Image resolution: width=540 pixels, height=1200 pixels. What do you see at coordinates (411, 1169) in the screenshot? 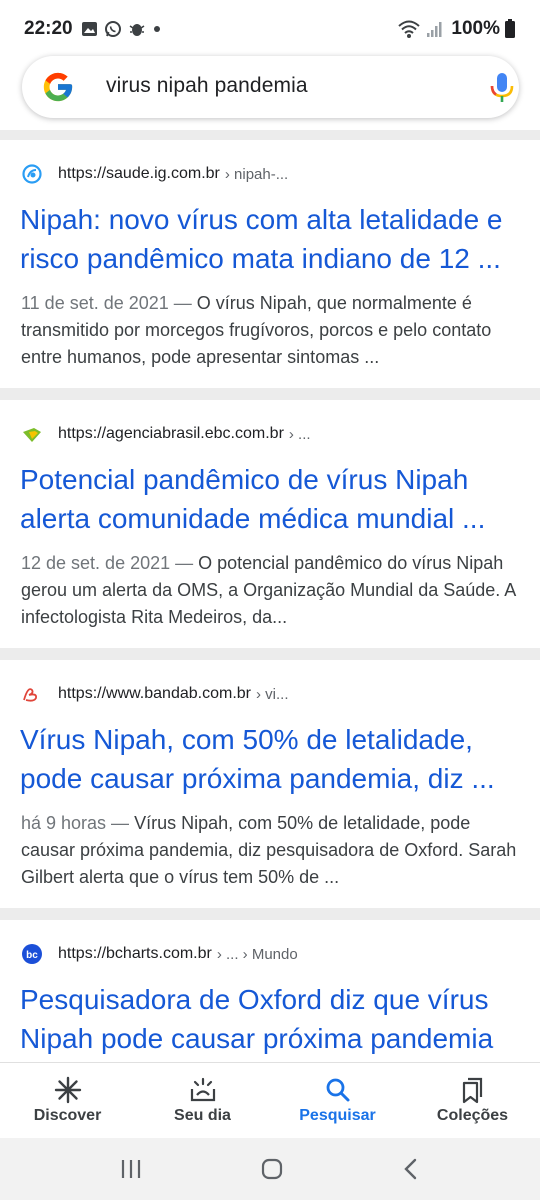
I see `back-icon` at bounding box center [411, 1169].